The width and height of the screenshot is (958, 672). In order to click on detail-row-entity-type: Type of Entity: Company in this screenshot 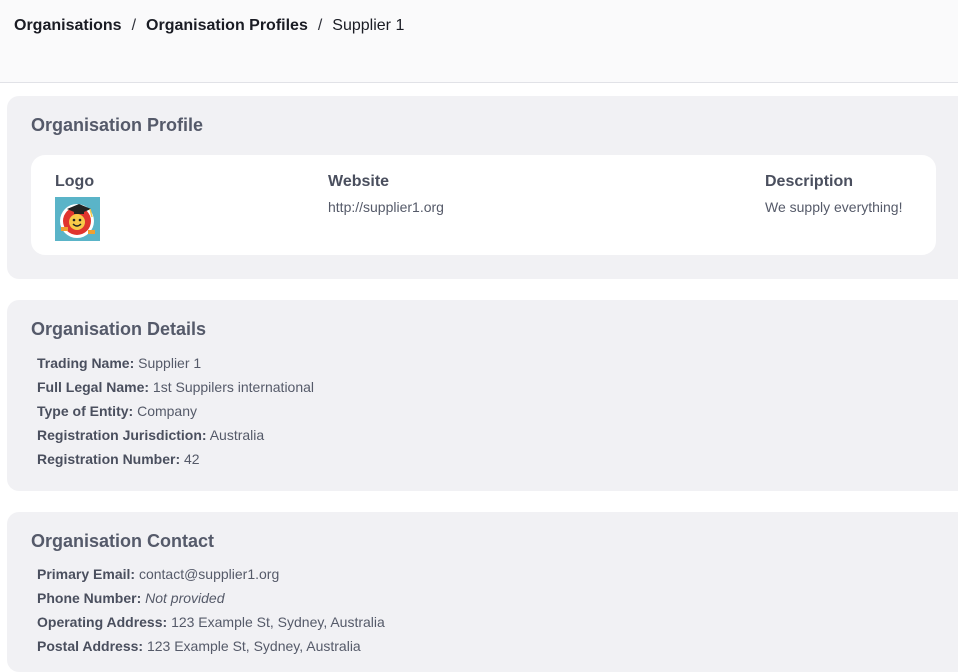, I will do `click(175, 415)`.